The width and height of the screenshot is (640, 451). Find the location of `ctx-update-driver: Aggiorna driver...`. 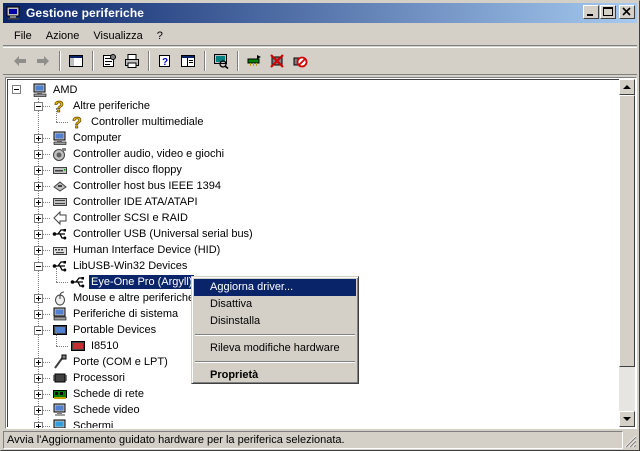

ctx-update-driver: Aggiorna driver... is located at coordinates (275, 287).